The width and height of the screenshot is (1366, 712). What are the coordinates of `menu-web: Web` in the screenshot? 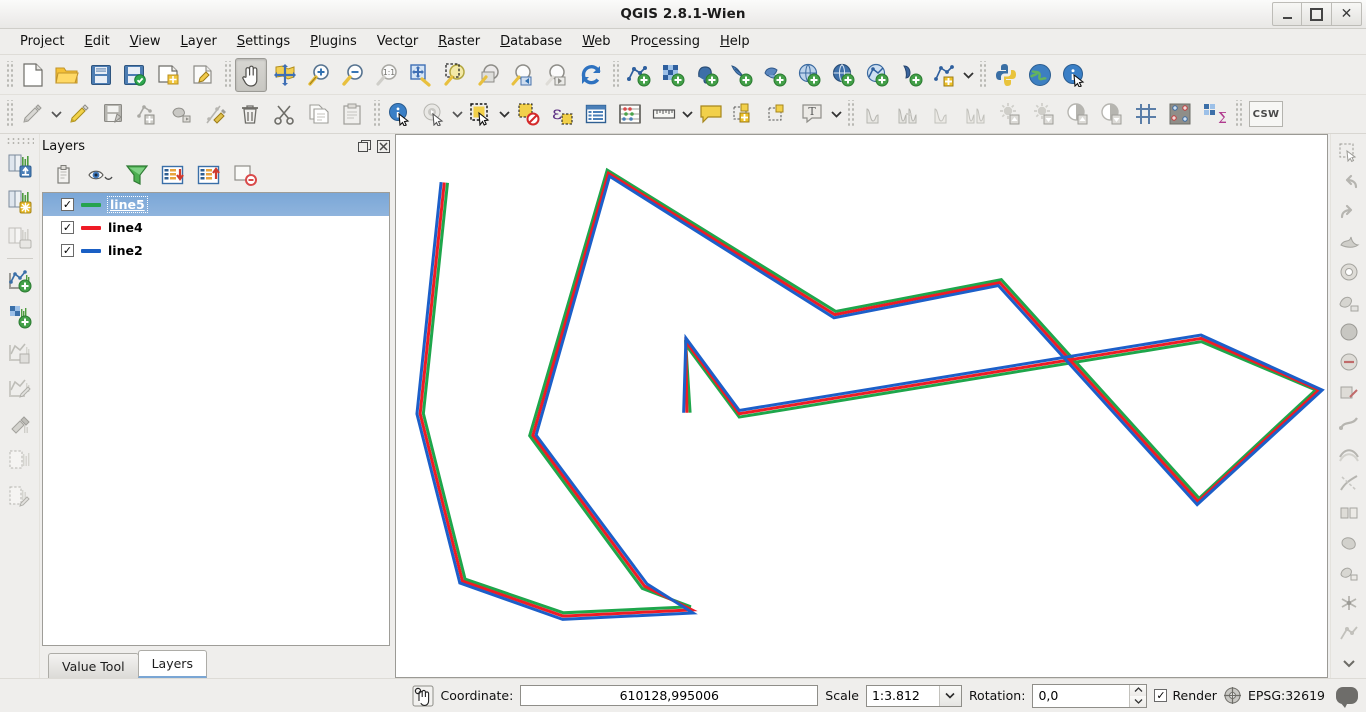 It's located at (596, 41).